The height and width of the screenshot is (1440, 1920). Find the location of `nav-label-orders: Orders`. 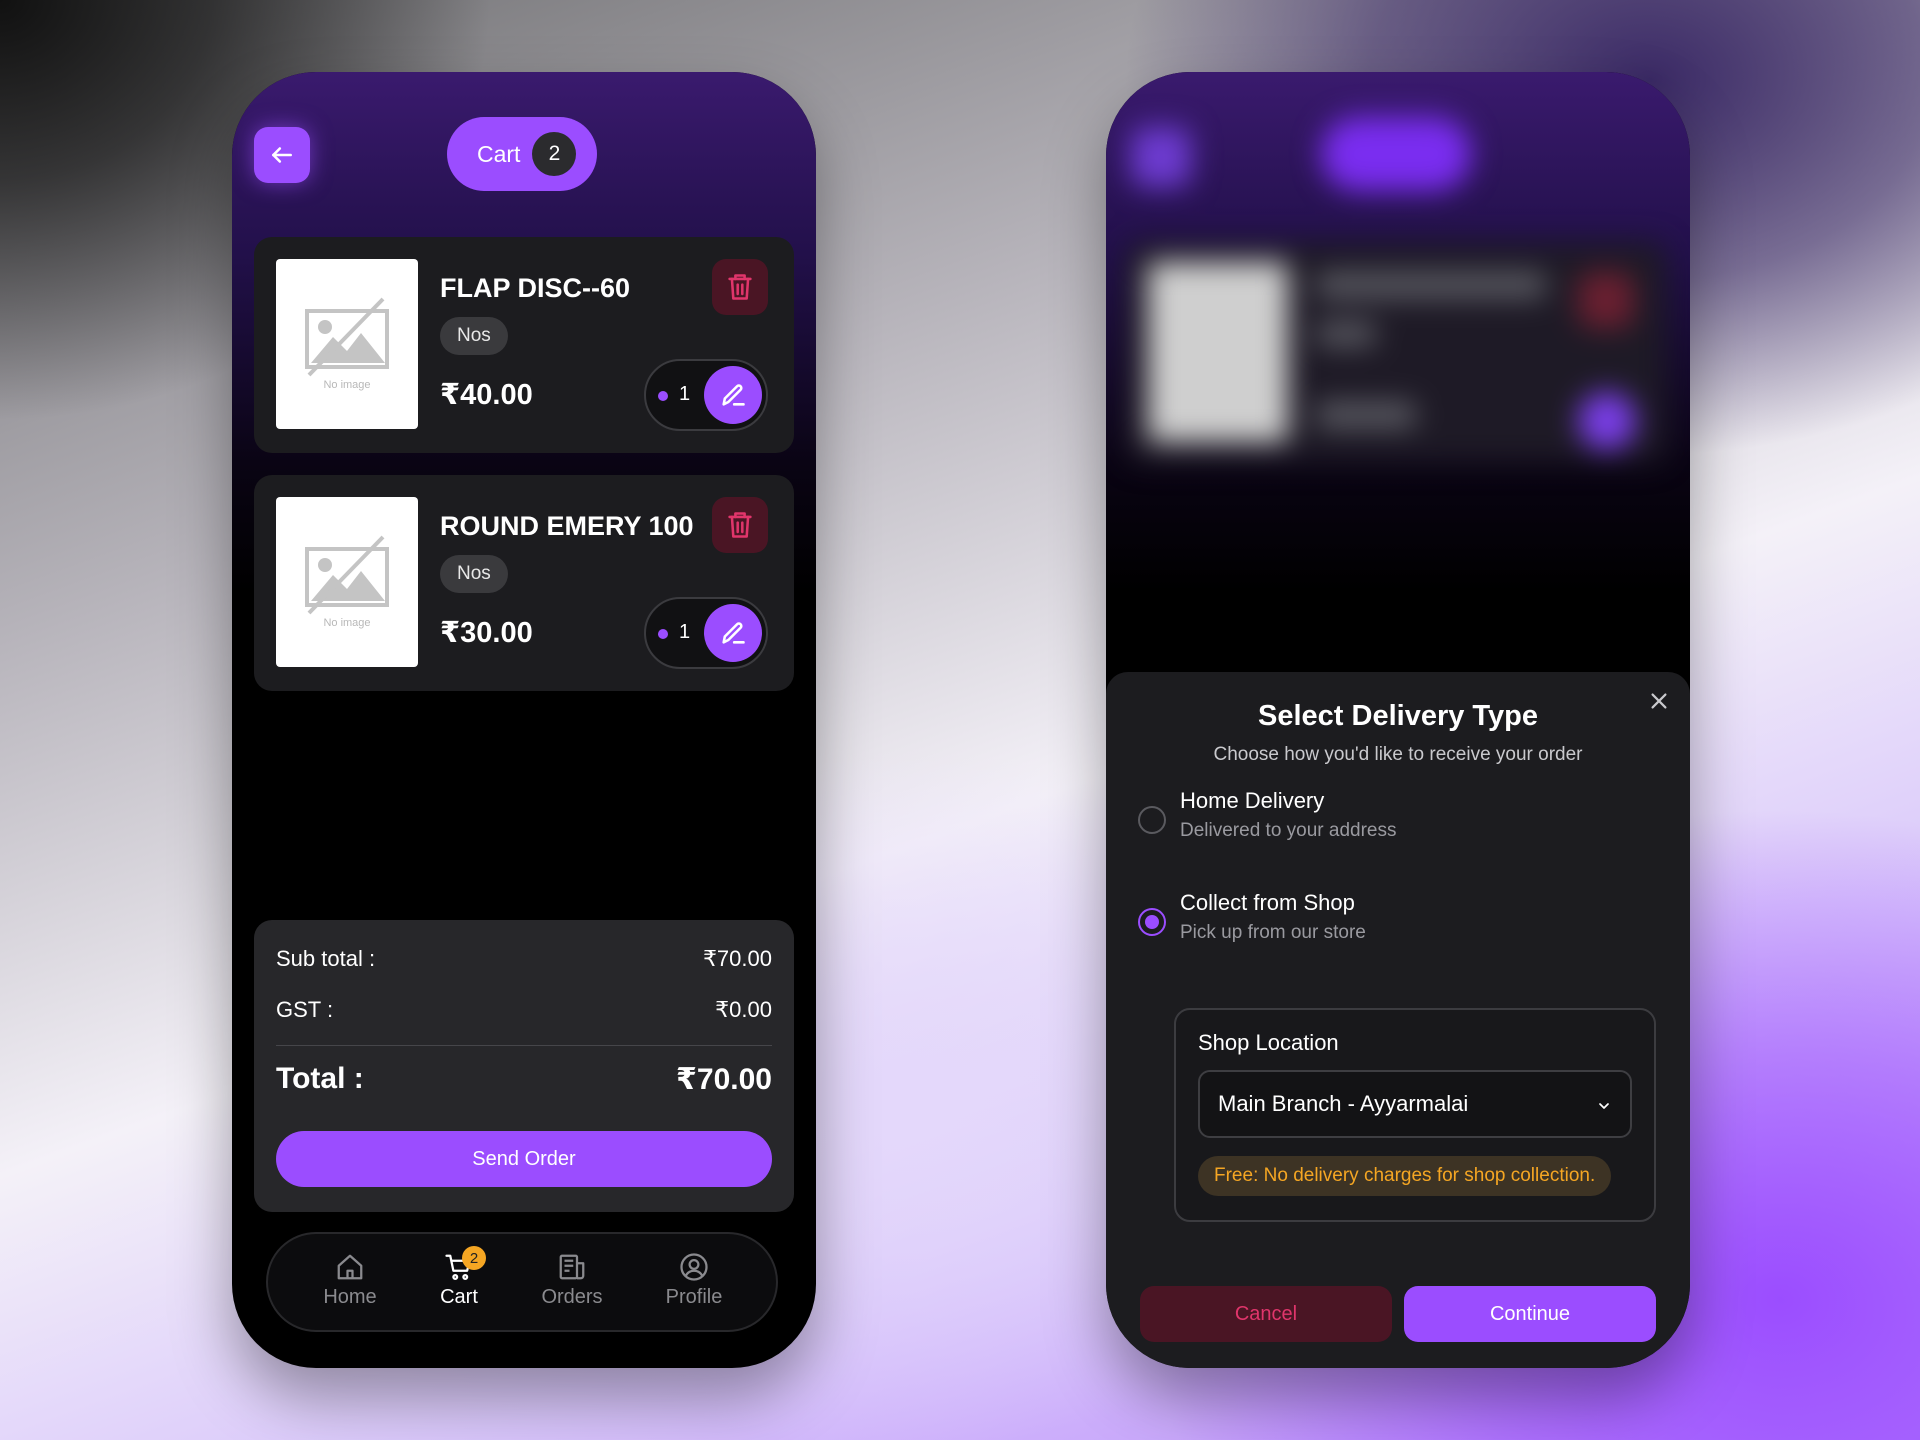

nav-label-orders: Orders is located at coordinates (572, 1297).